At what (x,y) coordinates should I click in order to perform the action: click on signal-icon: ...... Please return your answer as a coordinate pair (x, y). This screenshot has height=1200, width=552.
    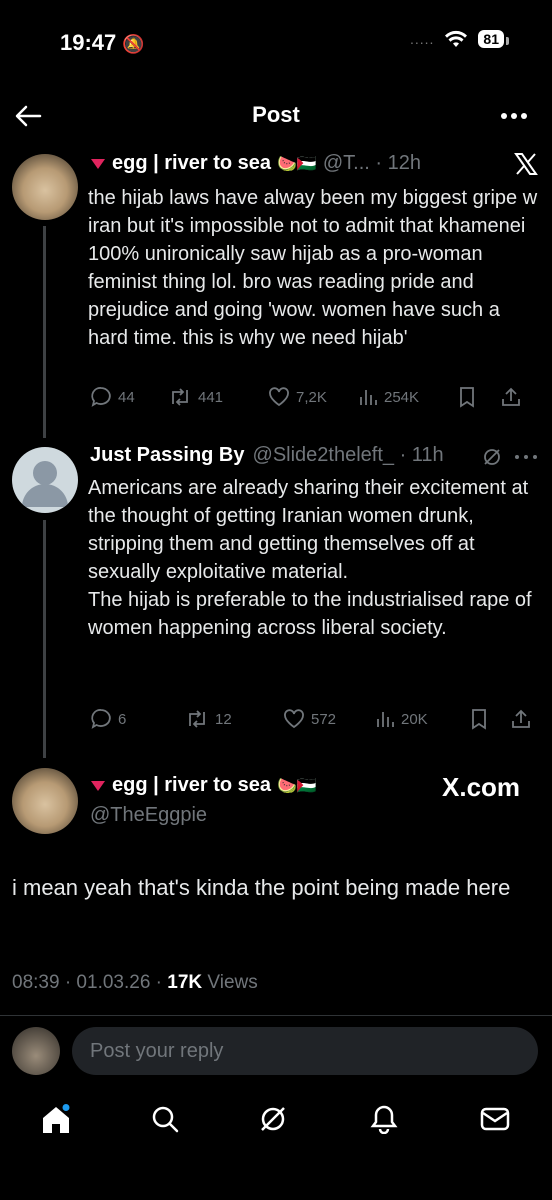
    Looking at the image, I should click on (422, 39).